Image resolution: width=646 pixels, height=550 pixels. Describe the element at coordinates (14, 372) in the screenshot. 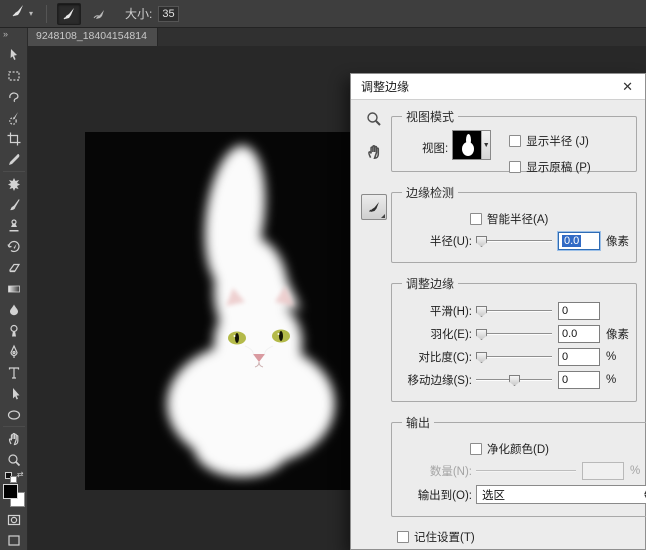

I see `type-tool` at that location.